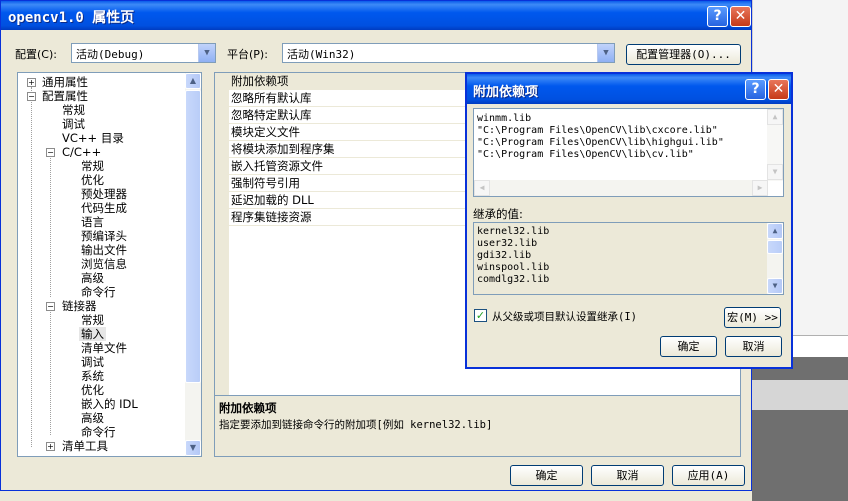  What do you see at coordinates (504, 255) in the screenshot?
I see `inherited-value: gdi32.lib` at bounding box center [504, 255].